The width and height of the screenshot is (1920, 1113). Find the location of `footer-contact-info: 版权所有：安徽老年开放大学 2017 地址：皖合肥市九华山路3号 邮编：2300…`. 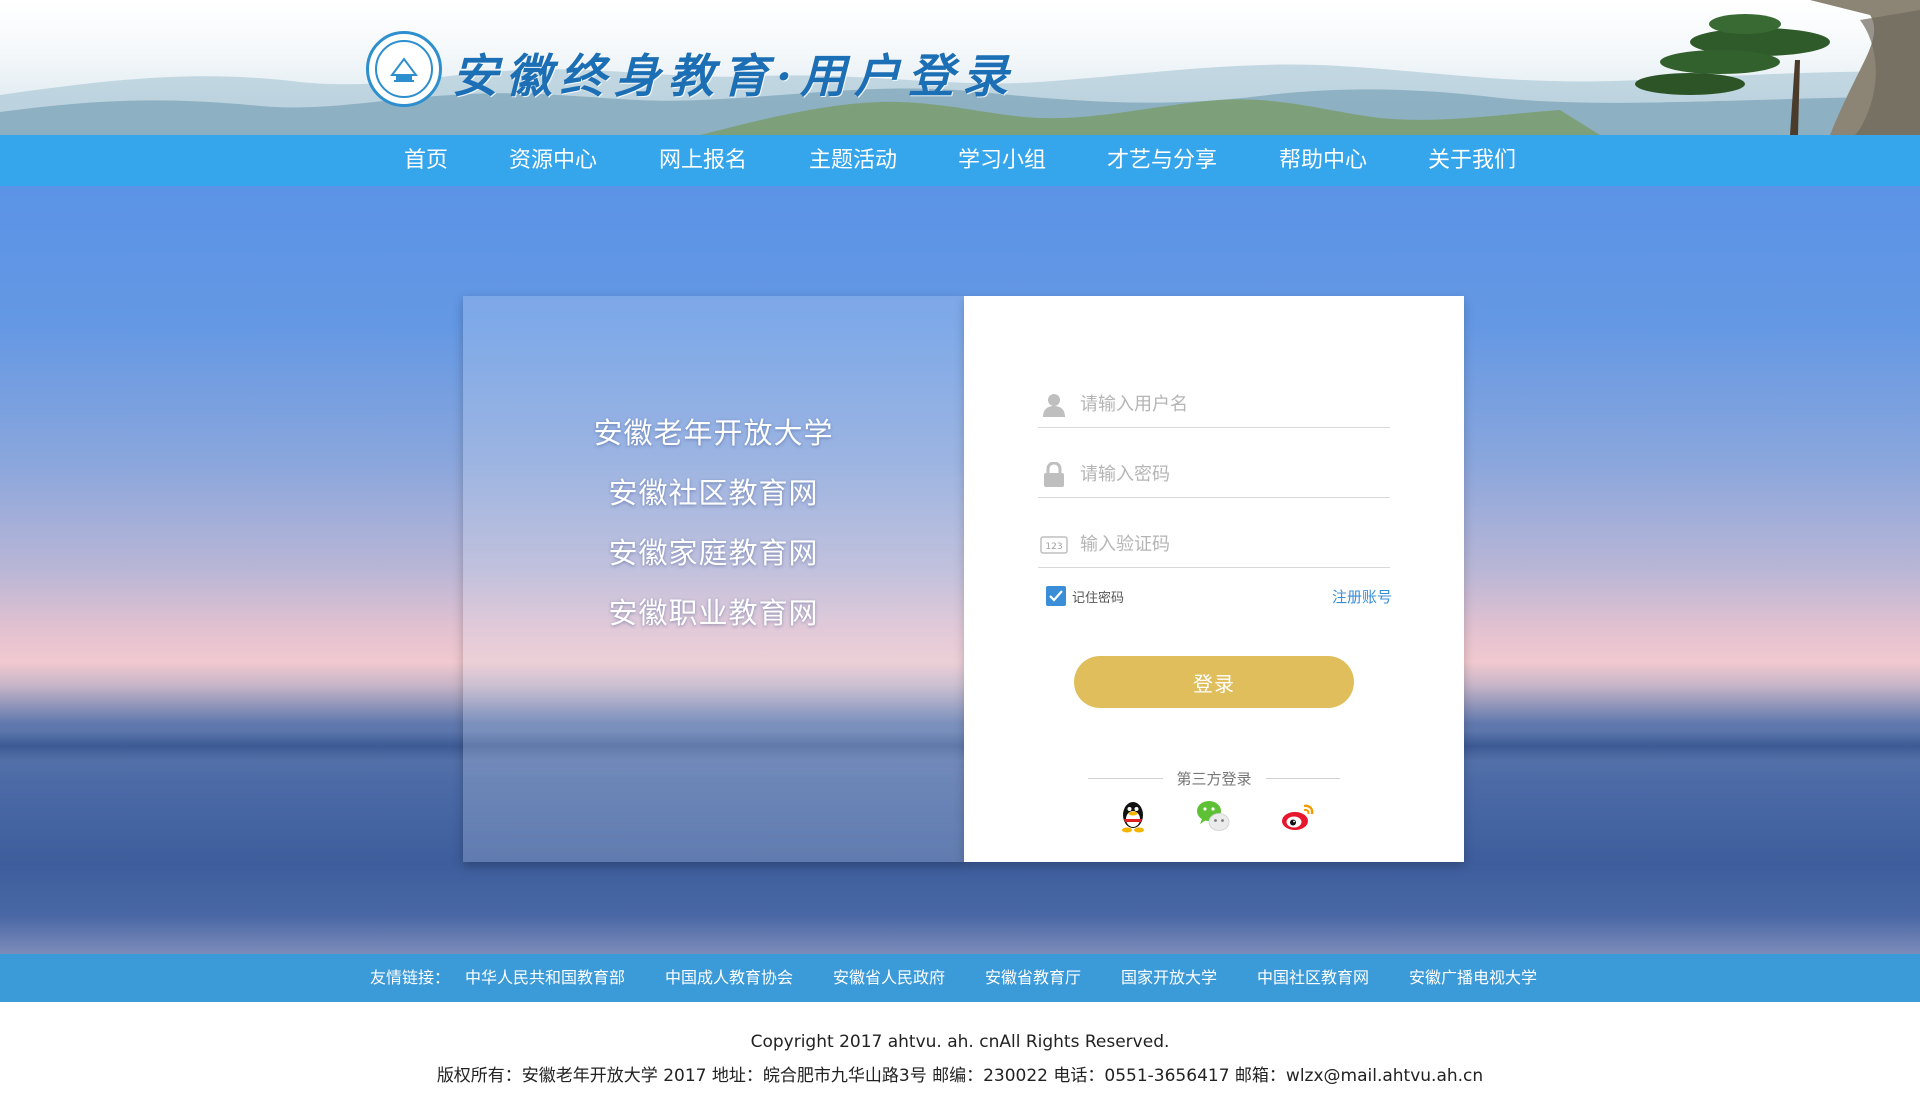

footer-contact-info: 版权所有：安徽老年开放大学 2017 地址：皖合肥市九华山路3号 邮编：2300… is located at coordinates (960, 1076).